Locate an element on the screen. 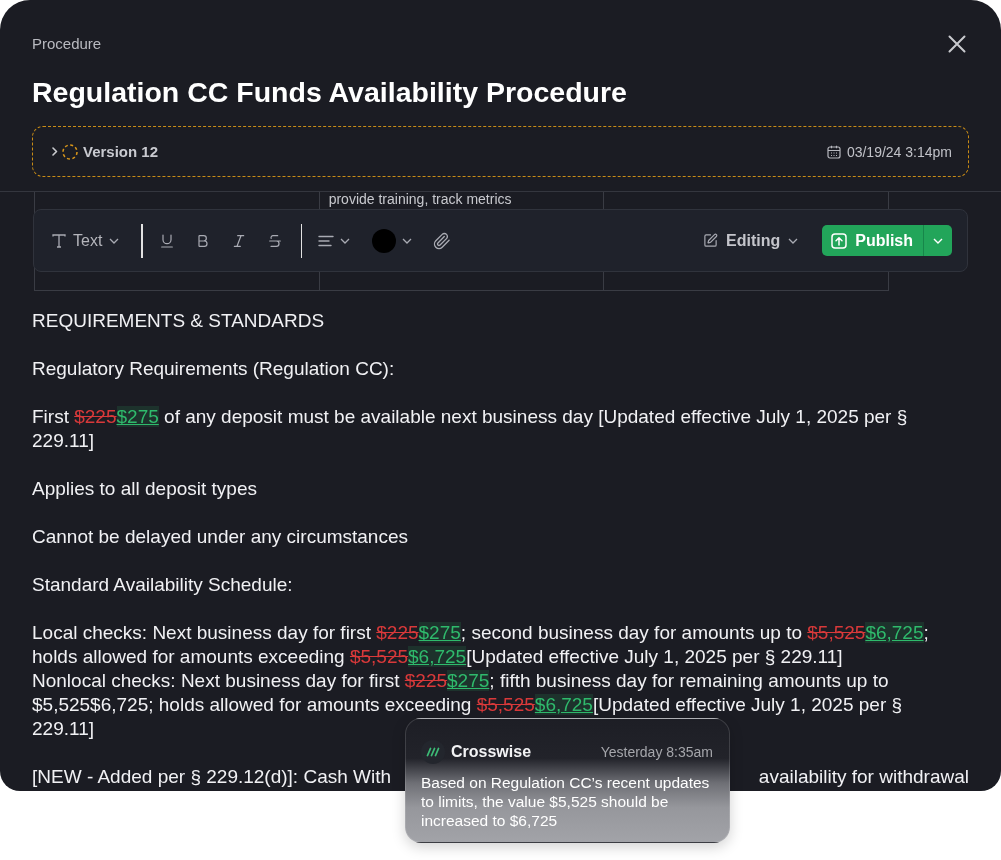 The height and width of the screenshot is (860, 1001). upload-icon is located at coordinates (839, 240).